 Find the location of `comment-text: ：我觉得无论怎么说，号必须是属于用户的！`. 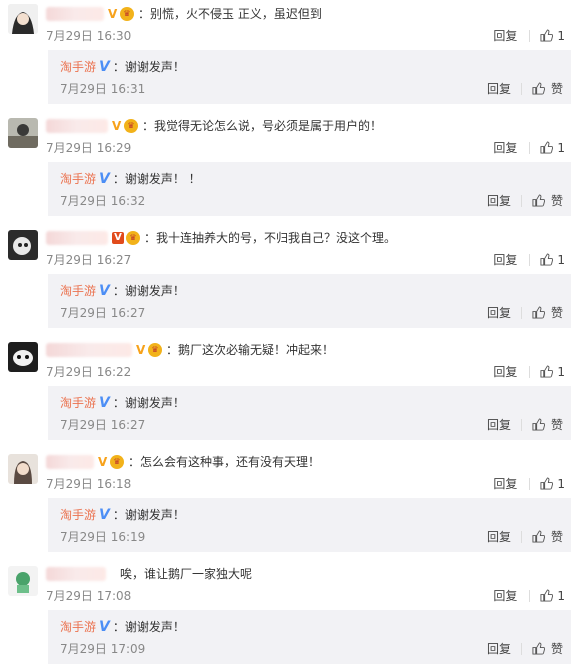

comment-text: ：我觉得无论怎么说，号必须是属于用户的！ is located at coordinates (262, 126).